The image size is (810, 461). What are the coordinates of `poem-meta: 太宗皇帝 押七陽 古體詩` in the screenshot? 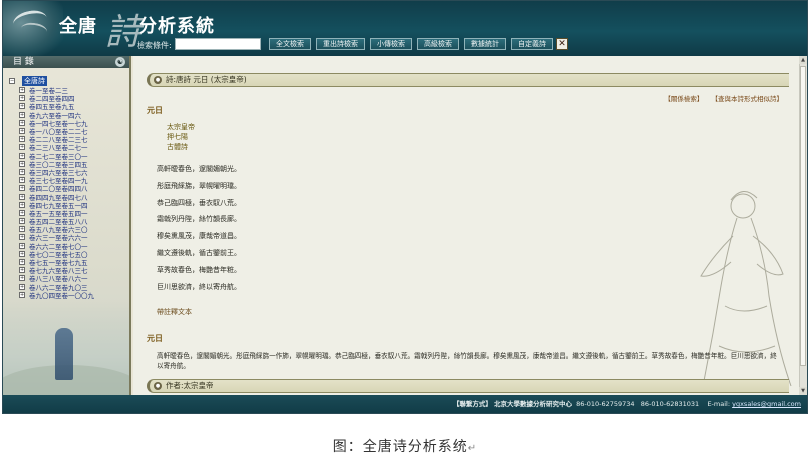 It's located at (181, 137).